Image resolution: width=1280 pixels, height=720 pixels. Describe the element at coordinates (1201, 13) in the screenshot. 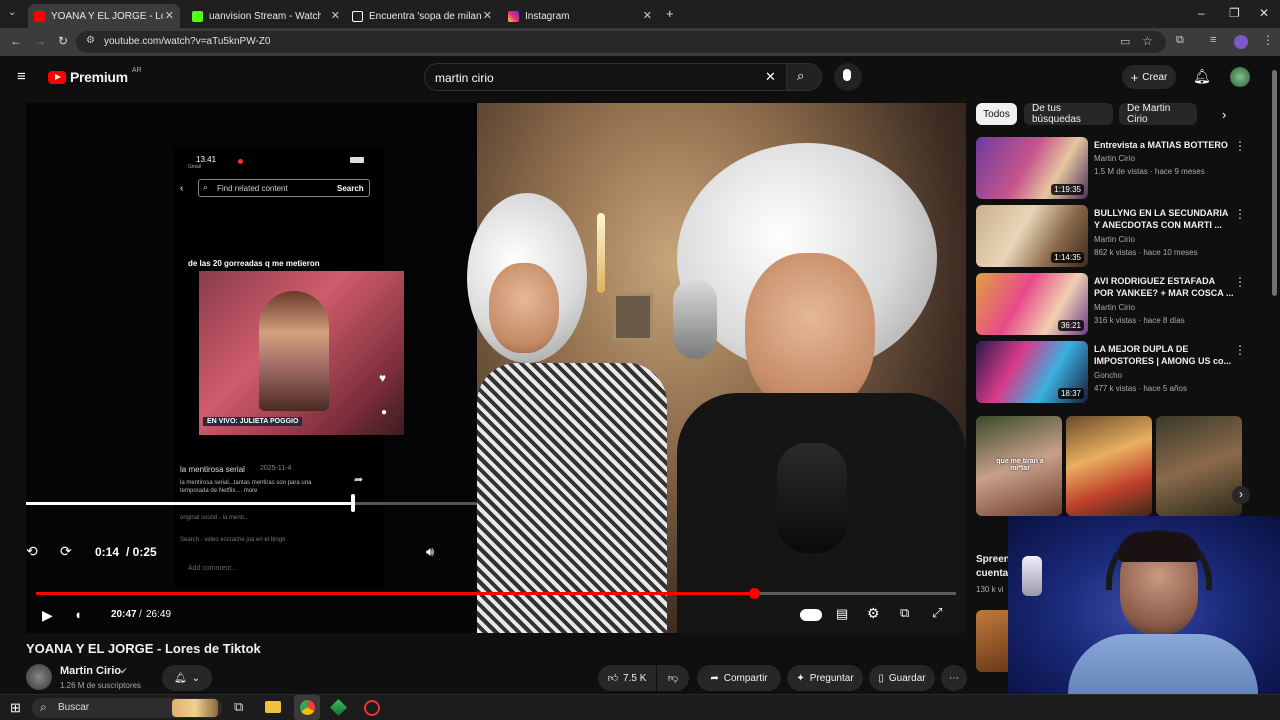

I see `minimize-icon: –` at that location.